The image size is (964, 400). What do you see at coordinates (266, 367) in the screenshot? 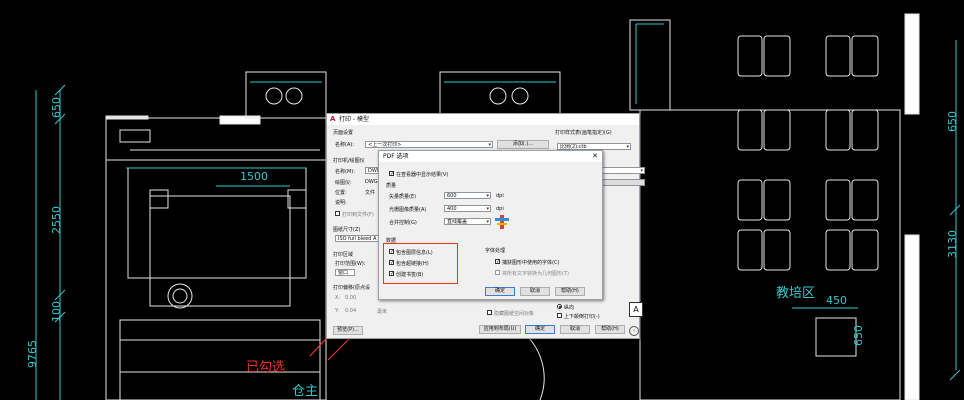
I see `checked-annotation: 已勾选` at bounding box center [266, 367].